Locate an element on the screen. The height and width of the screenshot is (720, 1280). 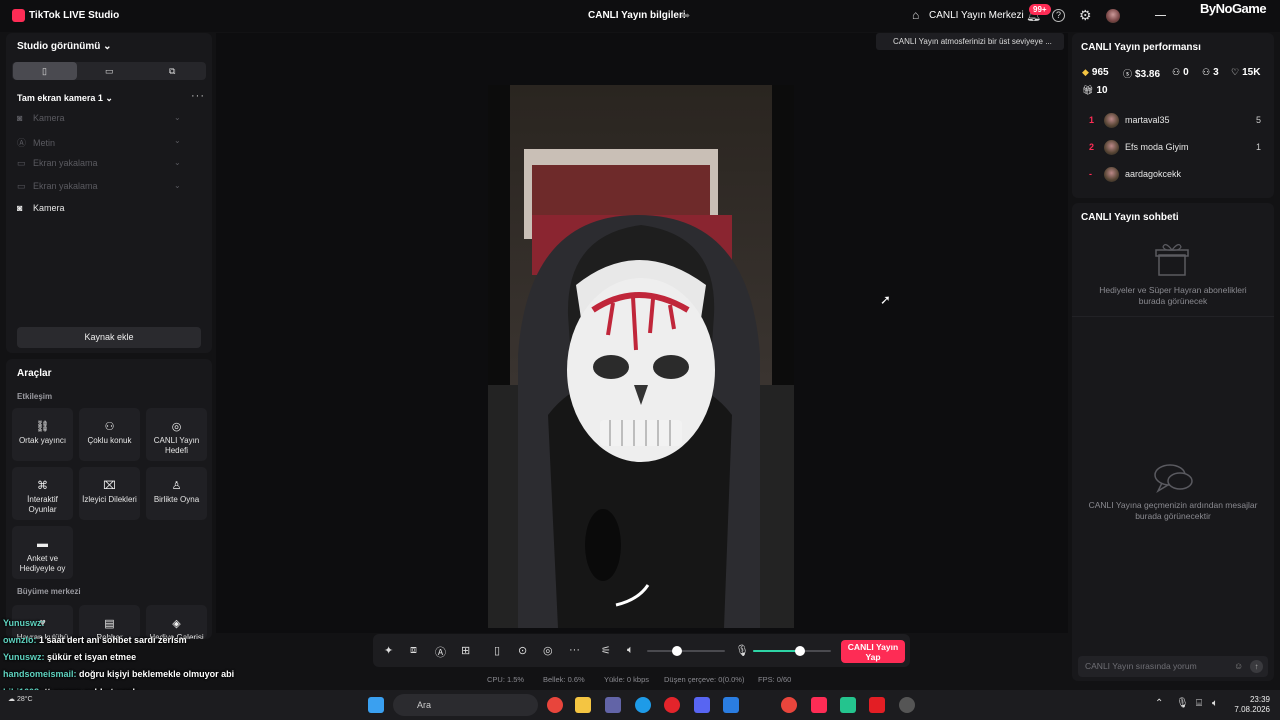
tool-button: ◎ CANLI Yayın Hedefi is located at coordinates (176, 434).